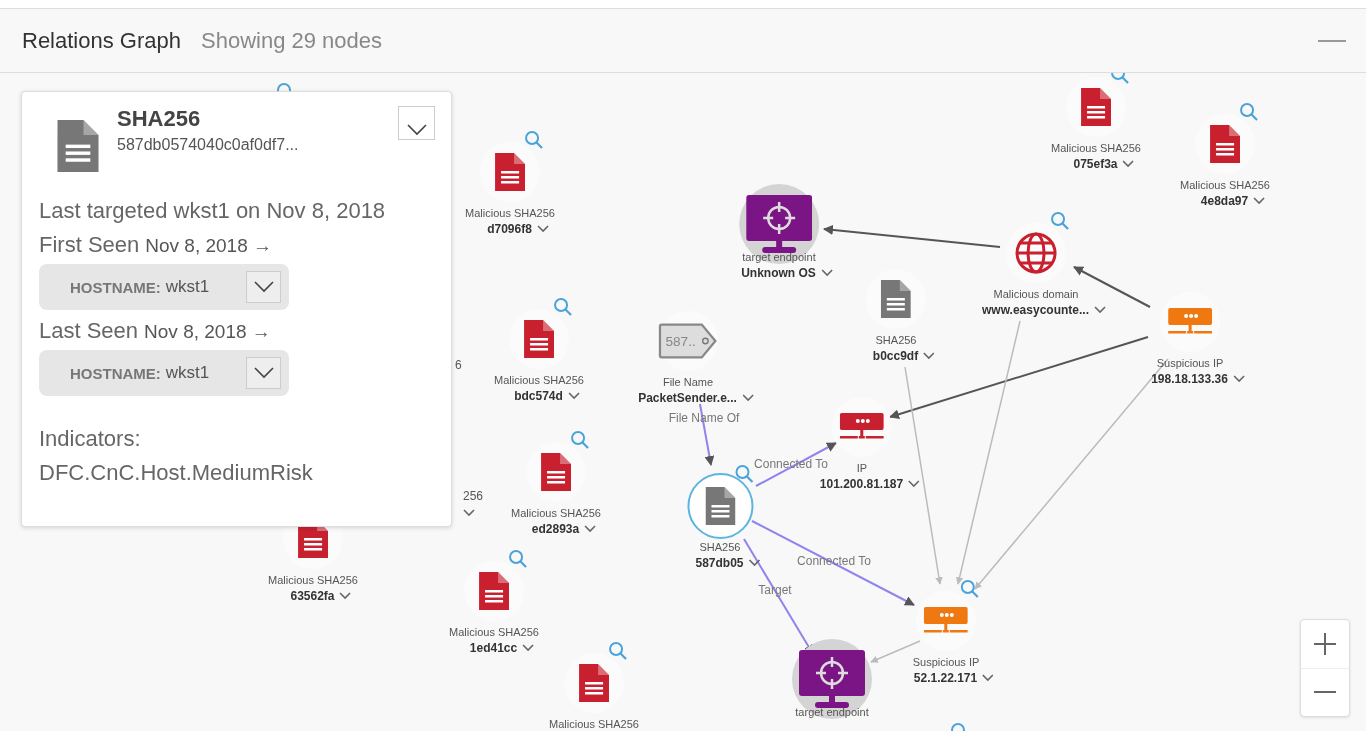 The height and width of the screenshot is (731, 1366). I want to click on observation-label: Last Seen, so click(89, 331).